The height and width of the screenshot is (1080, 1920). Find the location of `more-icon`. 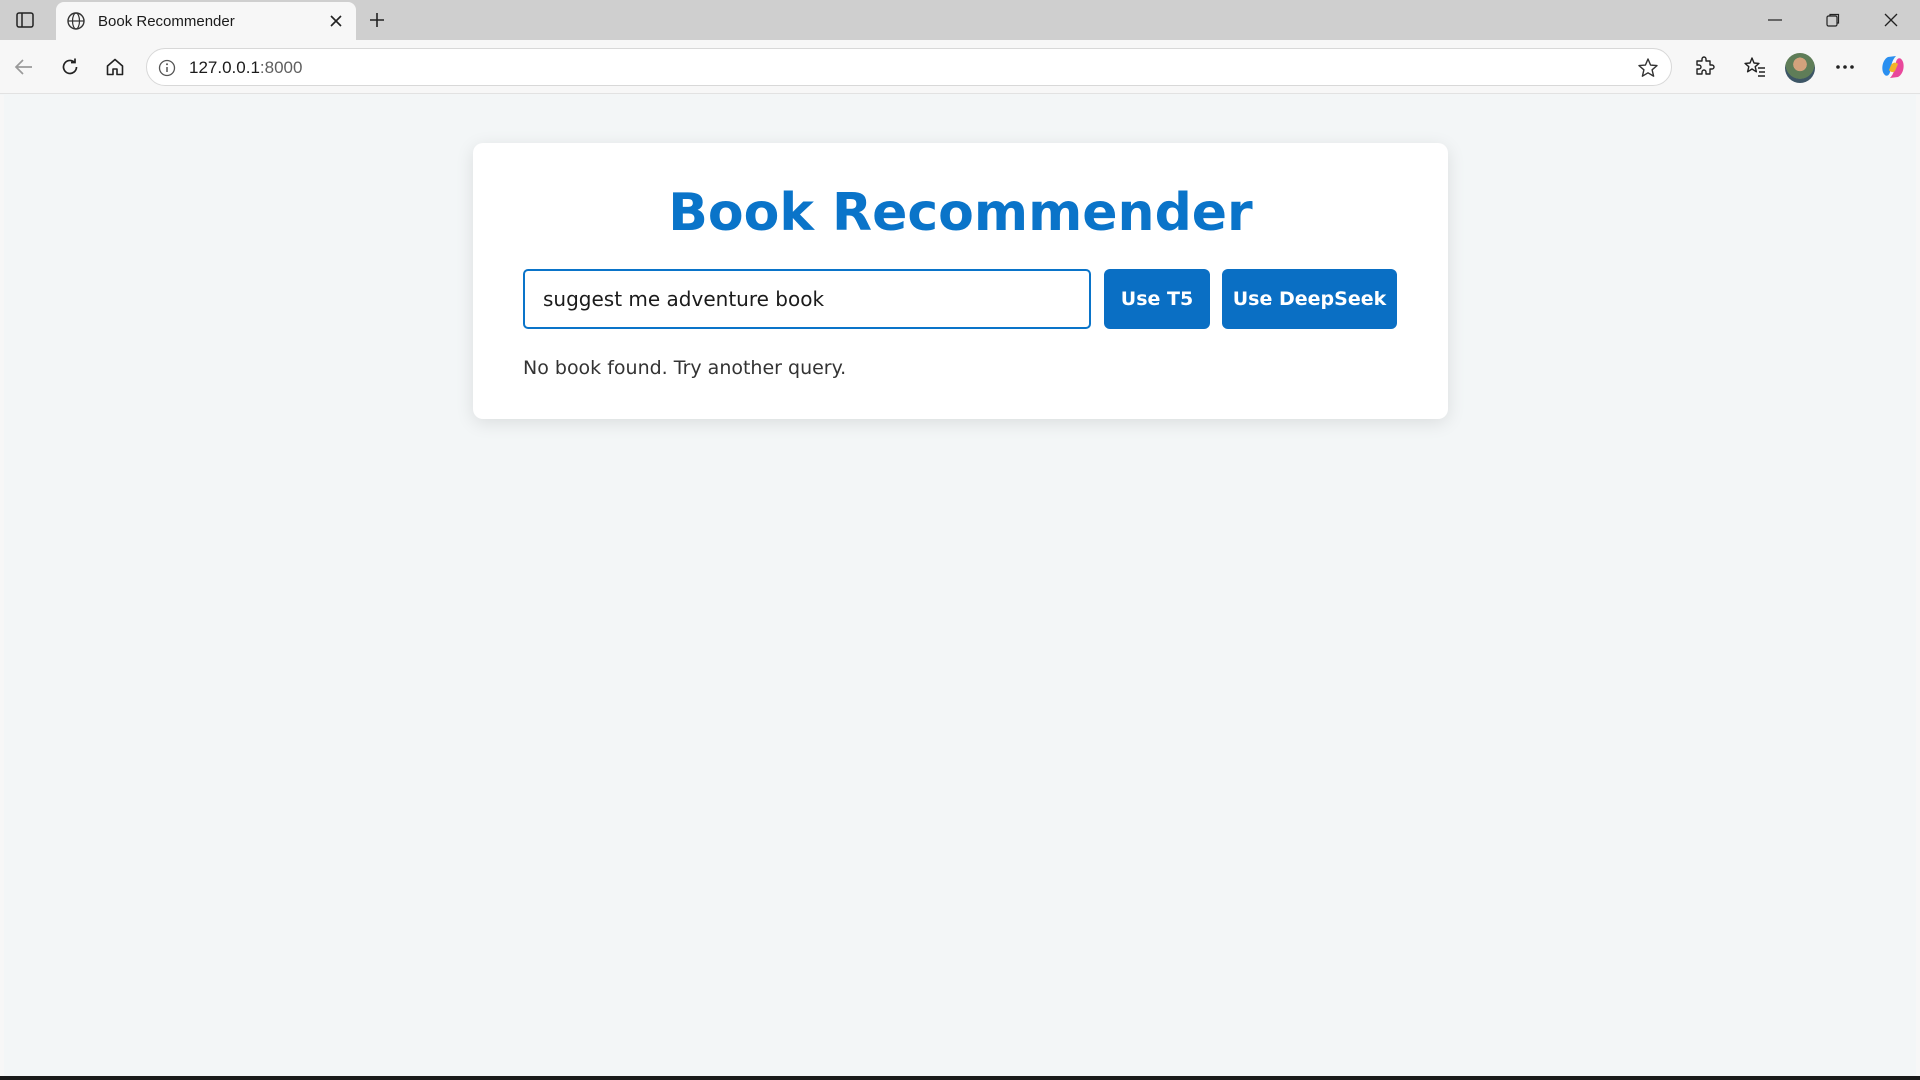

more-icon is located at coordinates (1845, 67).